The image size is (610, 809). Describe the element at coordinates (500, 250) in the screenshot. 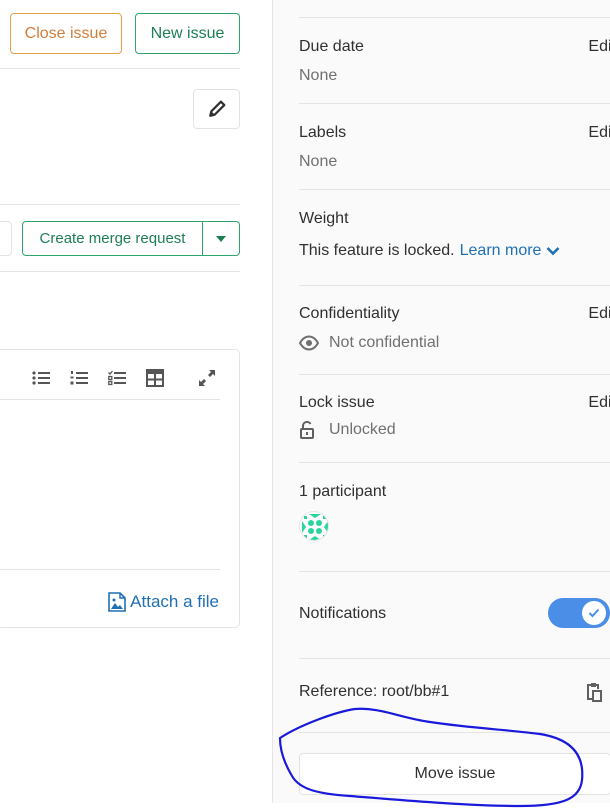

I see `learn-more-label: Learn more` at that location.